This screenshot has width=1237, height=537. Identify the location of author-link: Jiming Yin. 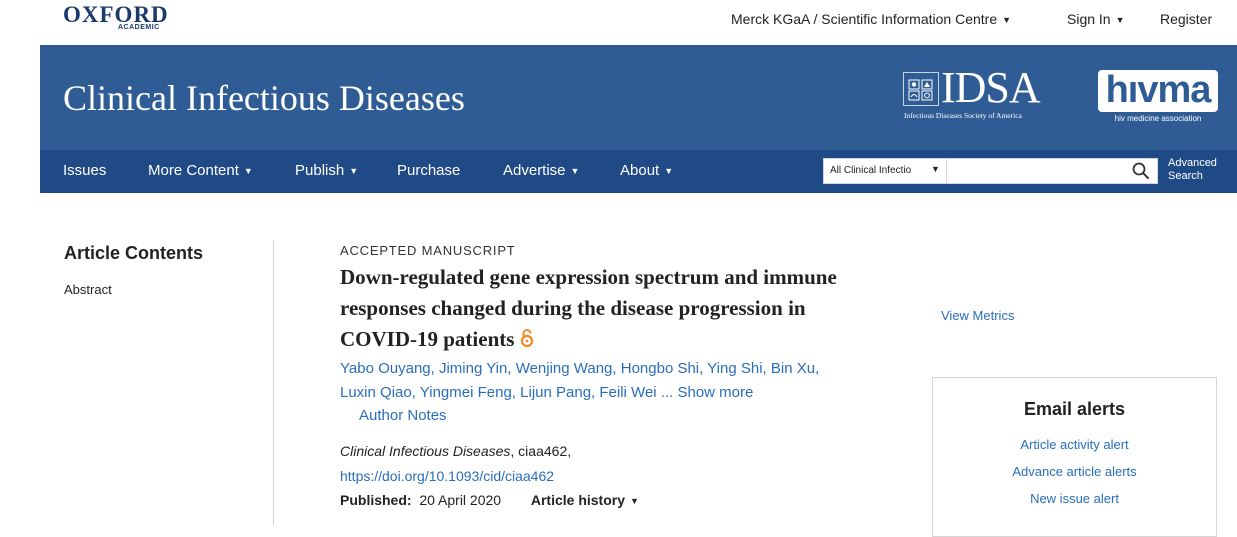
(473, 368).